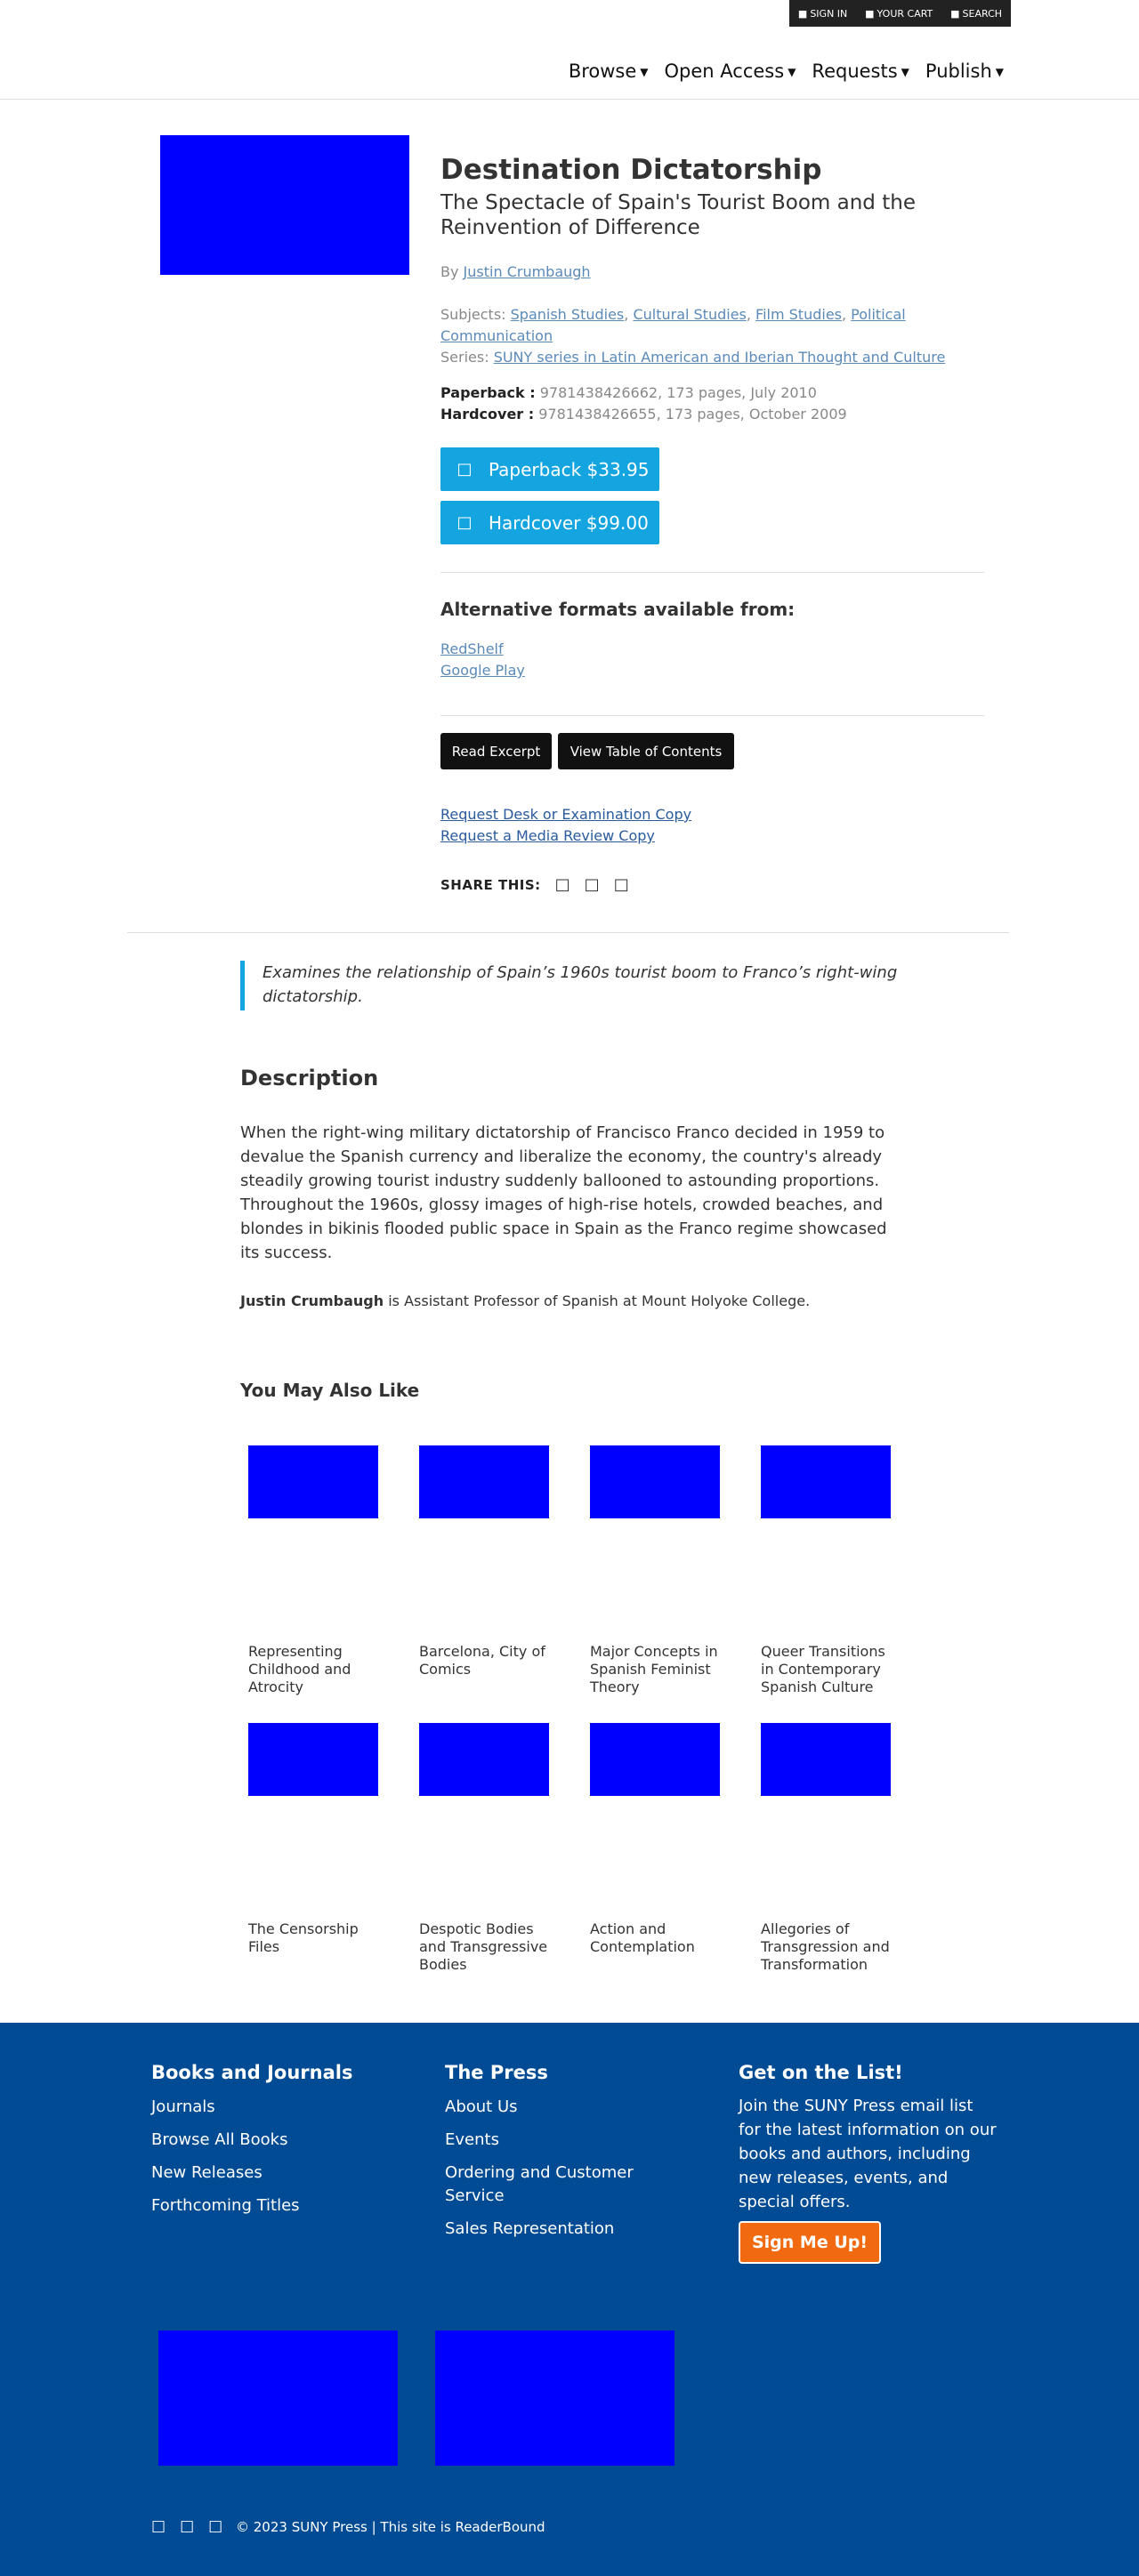 The width and height of the screenshot is (1139, 2576). What do you see at coordinates (472, 648) in the screenshot?
I see `alt-format-redshelf: RedShelf` at bounding box center [472, 648].